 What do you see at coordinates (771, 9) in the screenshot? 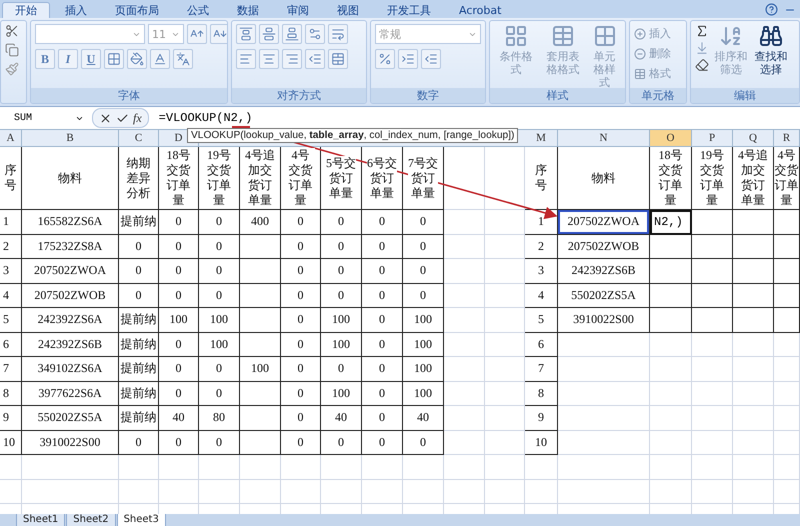
I see `help-icon` at bounding box center [771, 9].